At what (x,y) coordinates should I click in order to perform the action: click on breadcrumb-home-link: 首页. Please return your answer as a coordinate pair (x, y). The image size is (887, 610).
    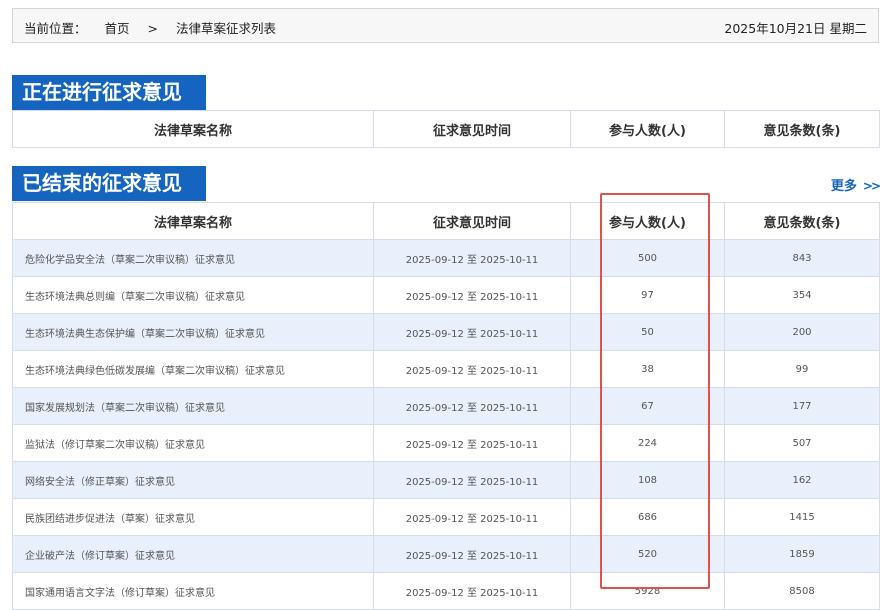
    Looking at the image, I should click on (117, 28).